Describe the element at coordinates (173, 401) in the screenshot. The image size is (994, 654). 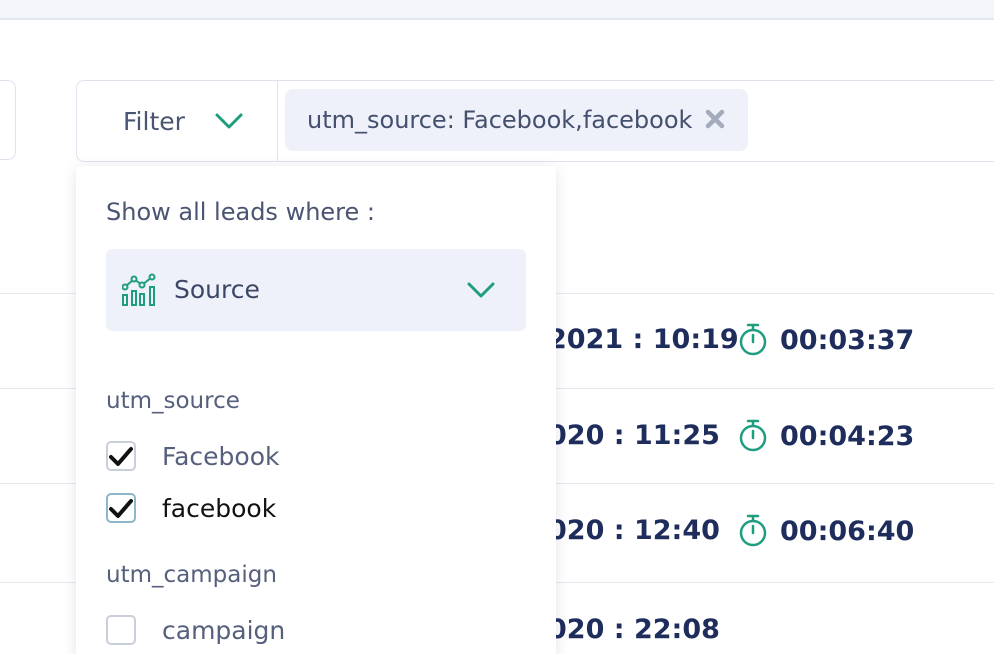
I see `group-title-utm-source: utm_source` at that location.